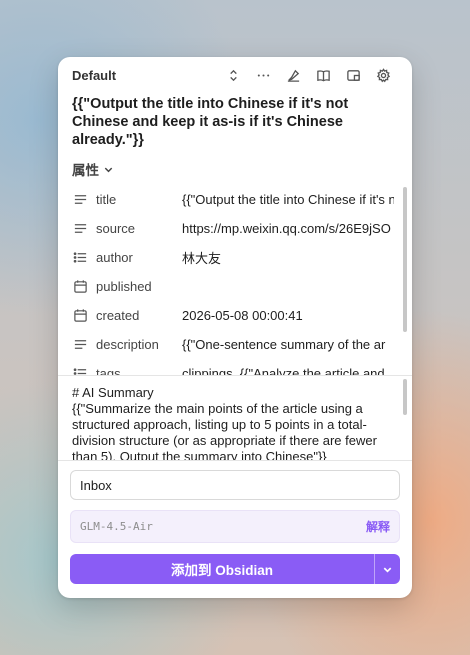  I want to click on property-row-published: published, so click(233, 286).